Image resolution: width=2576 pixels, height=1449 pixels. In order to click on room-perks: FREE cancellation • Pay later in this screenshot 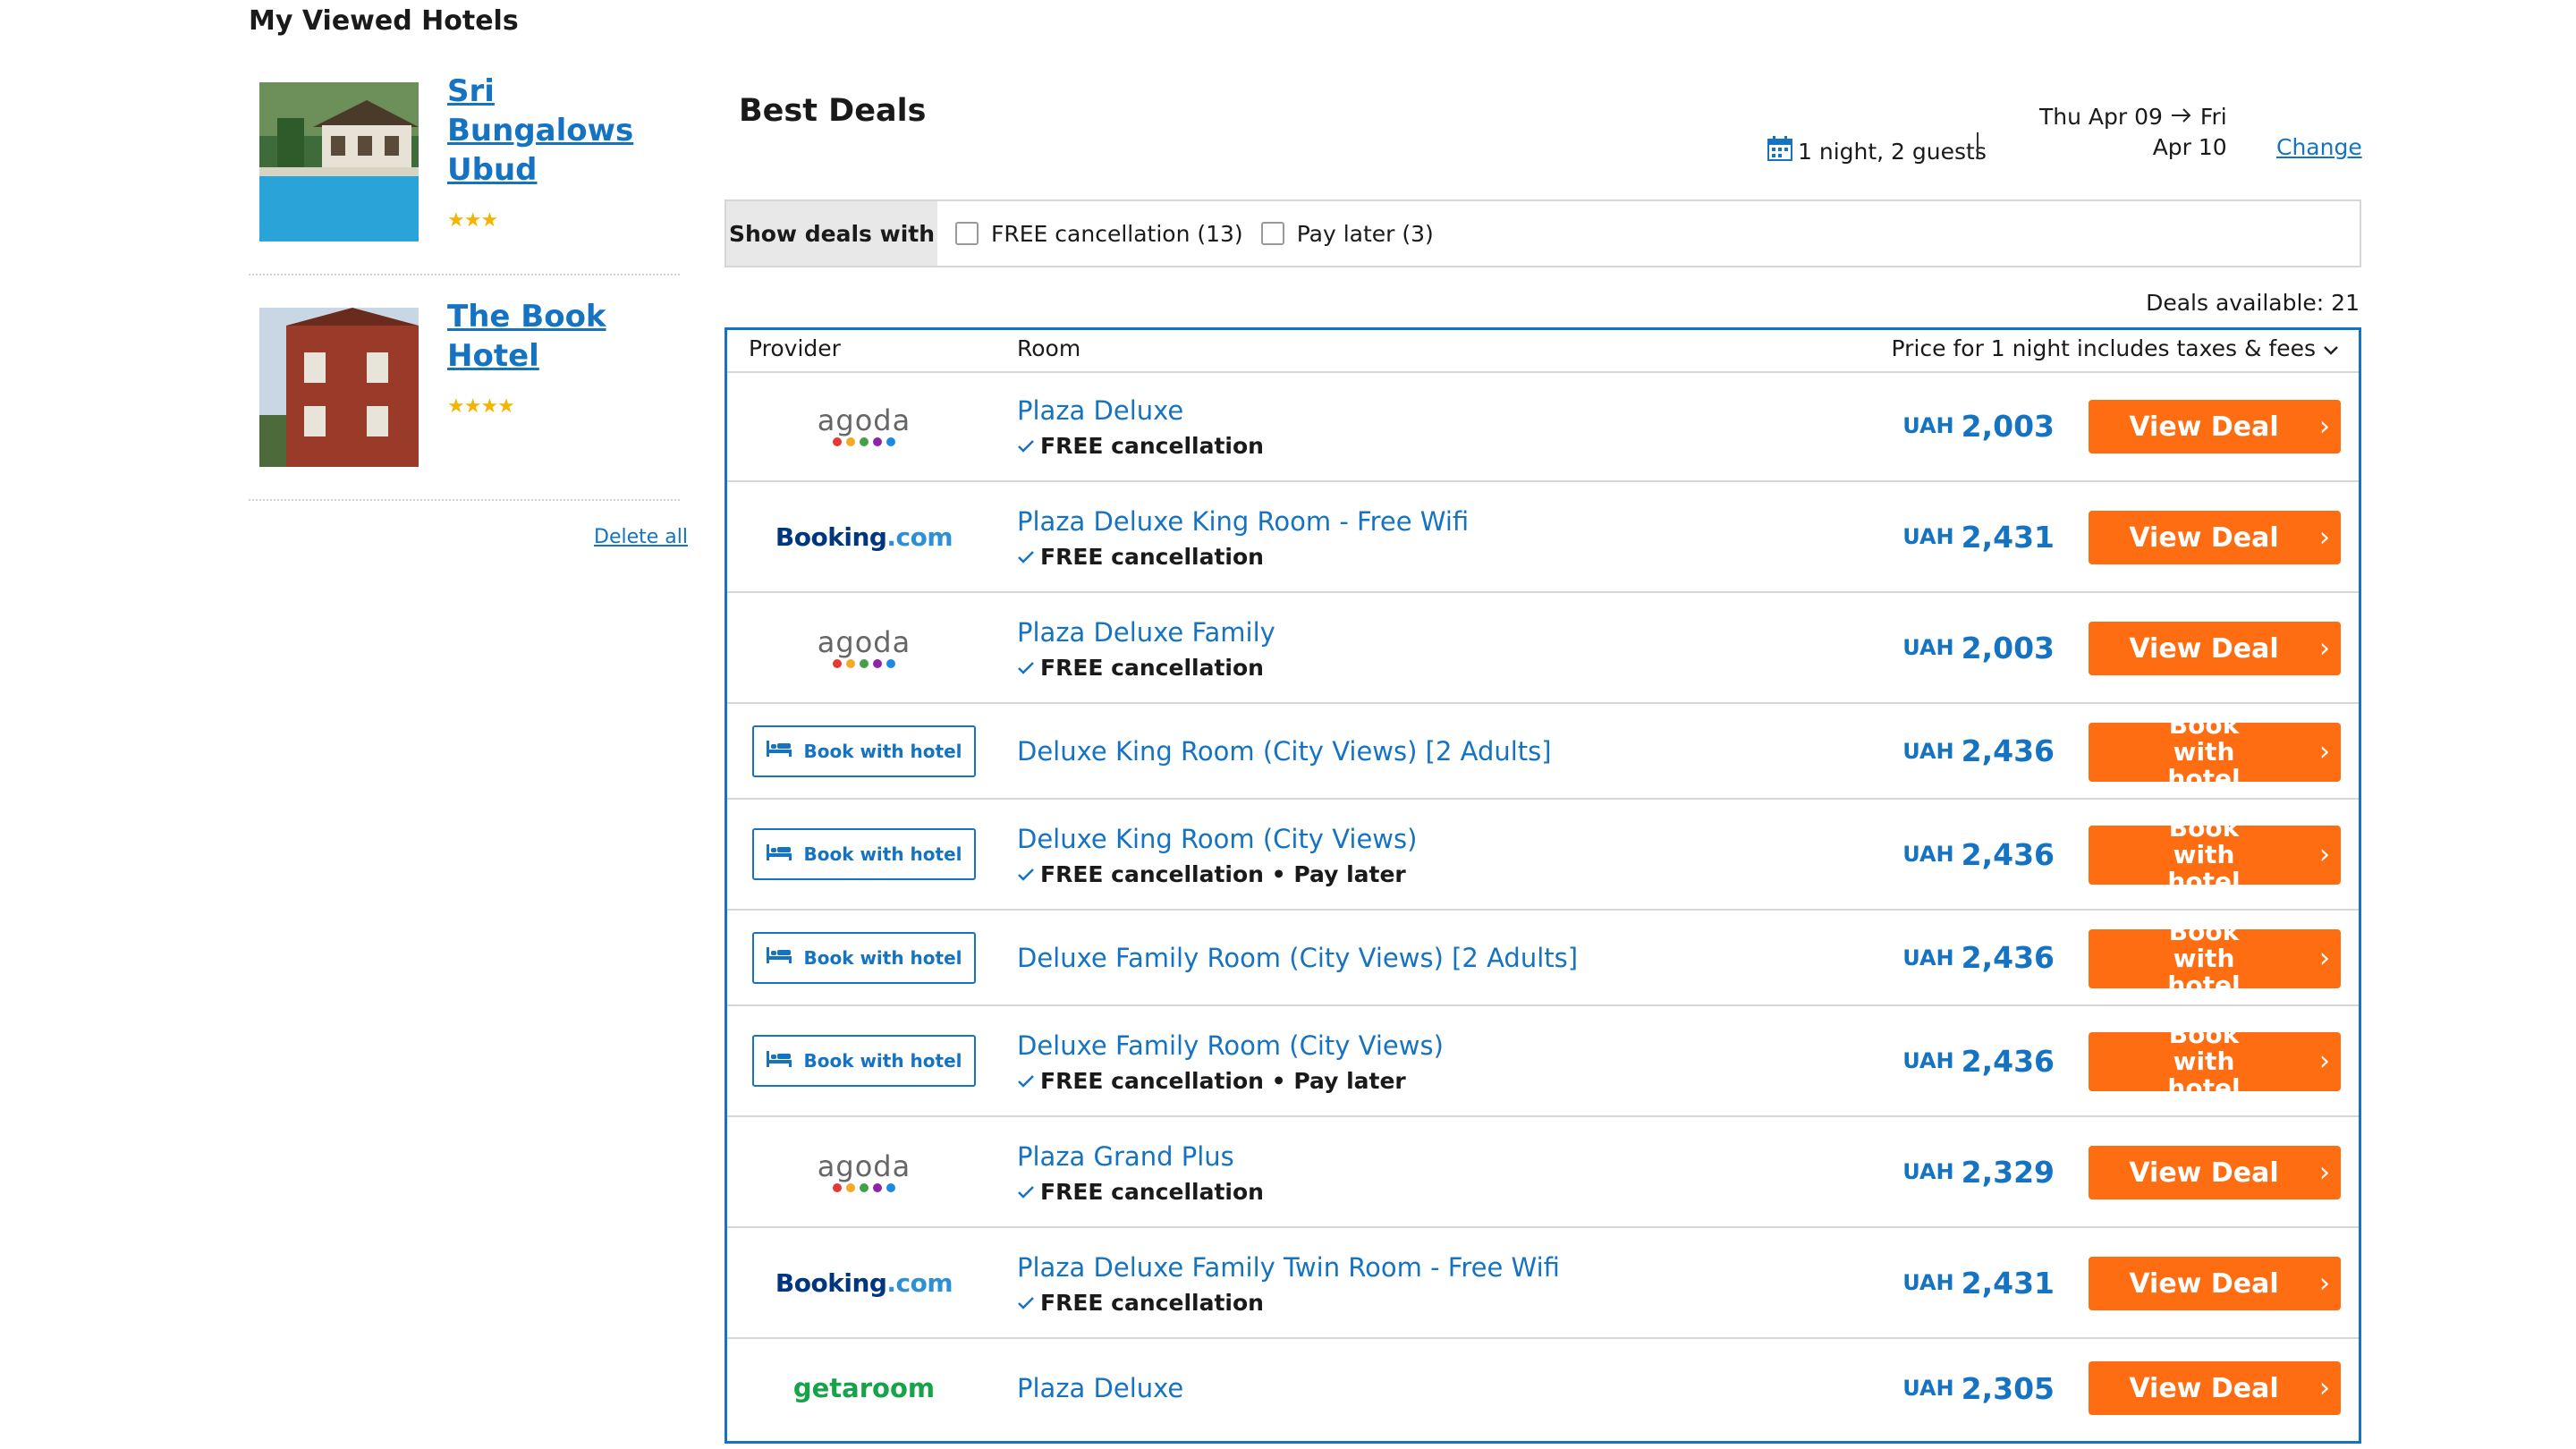, I will do `click(1230, 1081)`.